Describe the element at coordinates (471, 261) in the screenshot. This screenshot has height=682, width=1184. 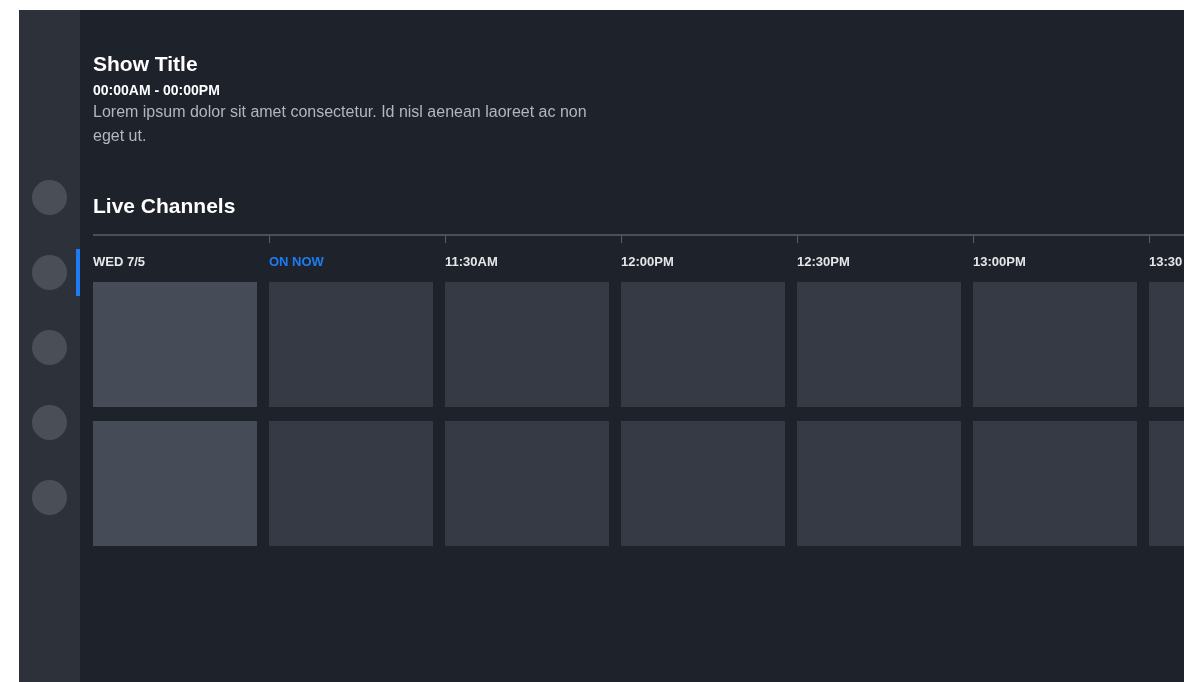
I see `time-label: 11:30AM` at that location.